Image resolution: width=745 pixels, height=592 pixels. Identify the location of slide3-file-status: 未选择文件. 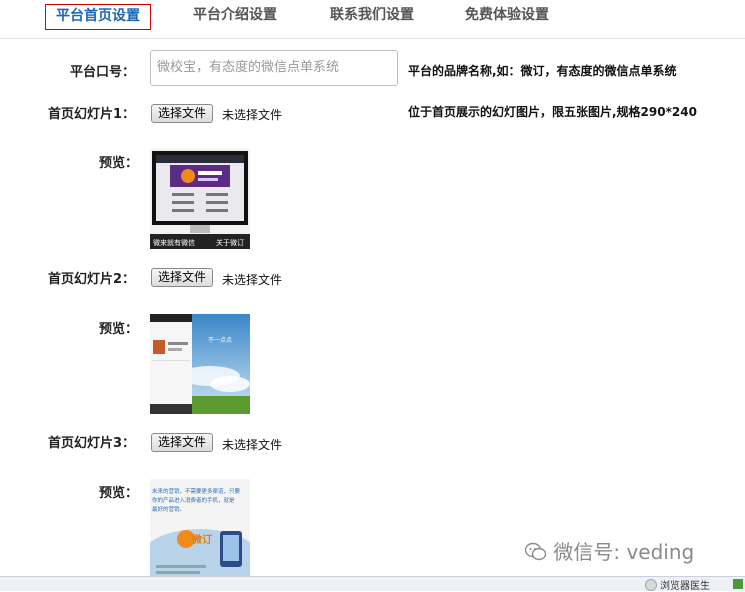
(252, 445).